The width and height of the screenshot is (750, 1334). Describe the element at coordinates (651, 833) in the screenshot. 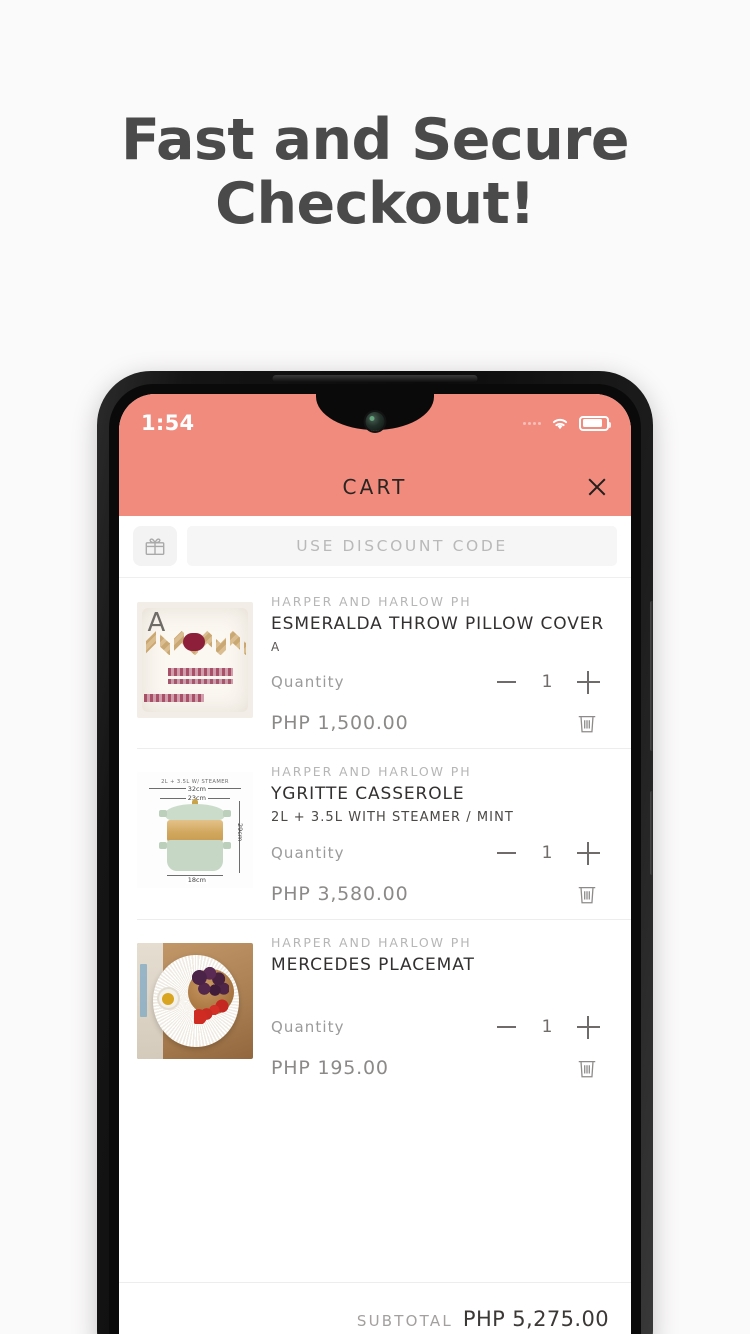

I see `power-button` at that location.